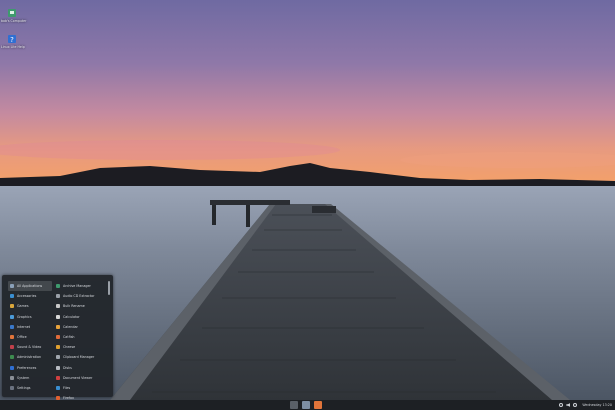  Describe the element at coordinates (58, 316) in the screenshot. I see `calculator-icon` at that location.